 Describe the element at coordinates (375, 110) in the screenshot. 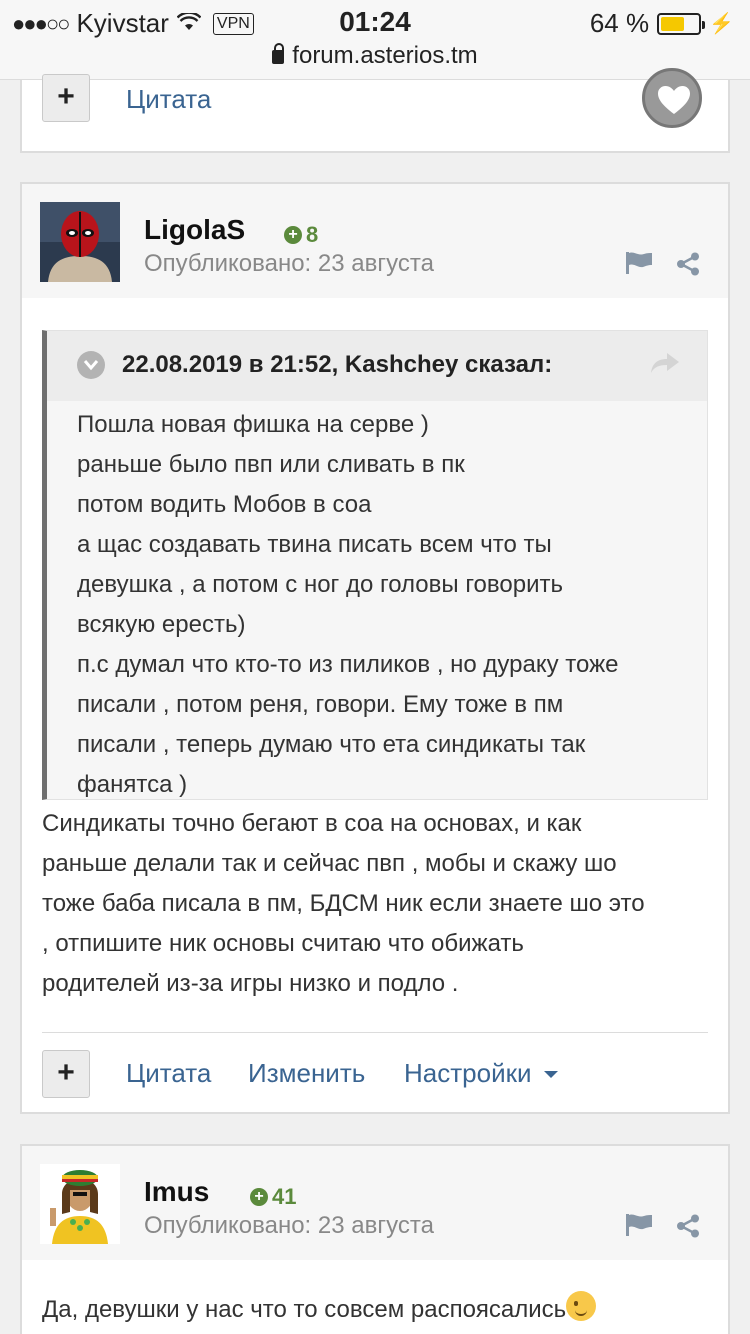

I see `prev-post-footer: + Цитата` at that location.